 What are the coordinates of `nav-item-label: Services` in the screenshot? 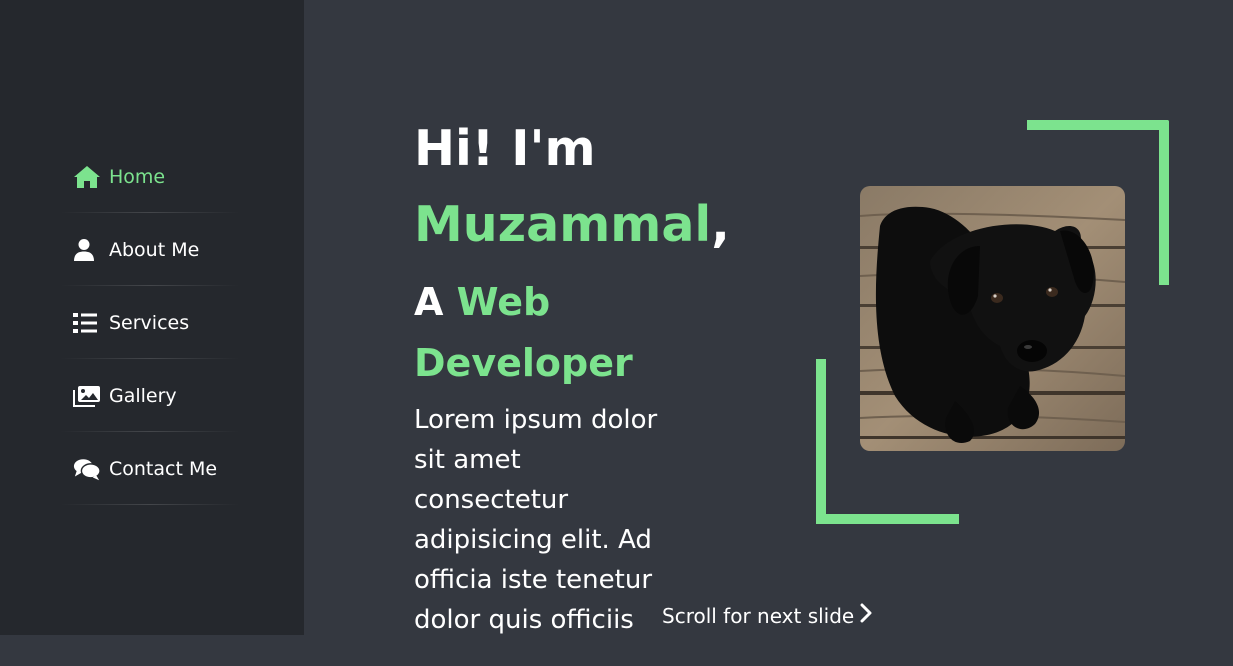 It's located at (149, 322).